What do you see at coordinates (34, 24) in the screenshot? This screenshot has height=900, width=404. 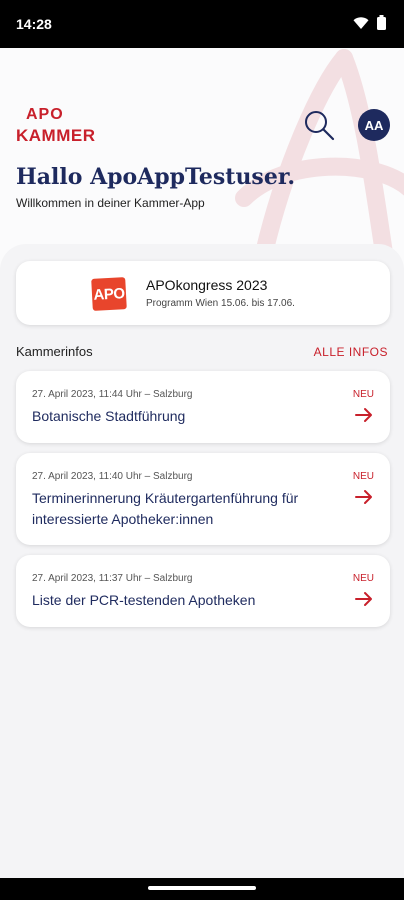 I see `status-time: 14:28` at bounding box center [34, 24].